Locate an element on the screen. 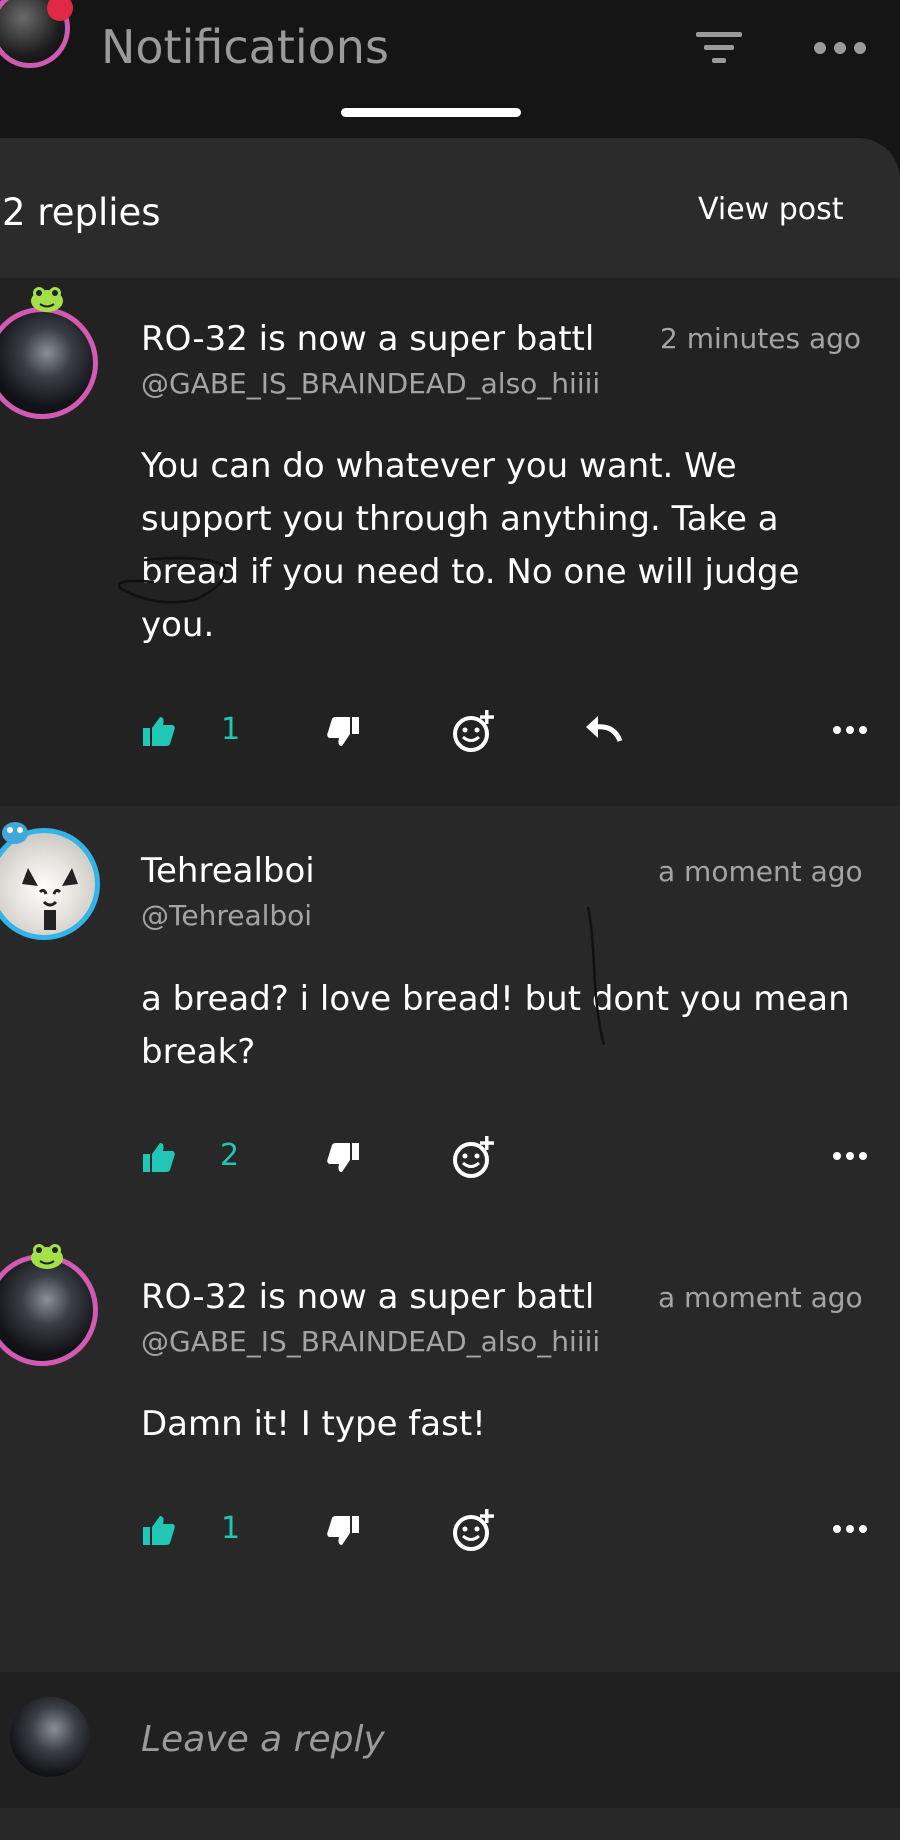 The height and width of the screenshot is (1840, 900). like-count: 2 is located at coordinates (230, 1155).